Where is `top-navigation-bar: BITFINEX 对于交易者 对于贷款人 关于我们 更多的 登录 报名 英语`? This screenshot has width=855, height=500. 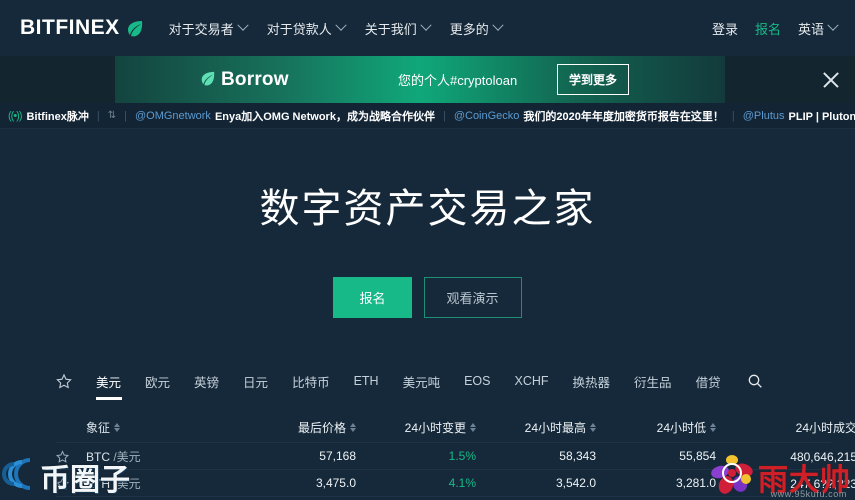
top-navigation-bar: BITFINEX 对于交易者 对于贷款人 关于我们 更多的 登录 报名 英语 is located at coordinates (427, 28).